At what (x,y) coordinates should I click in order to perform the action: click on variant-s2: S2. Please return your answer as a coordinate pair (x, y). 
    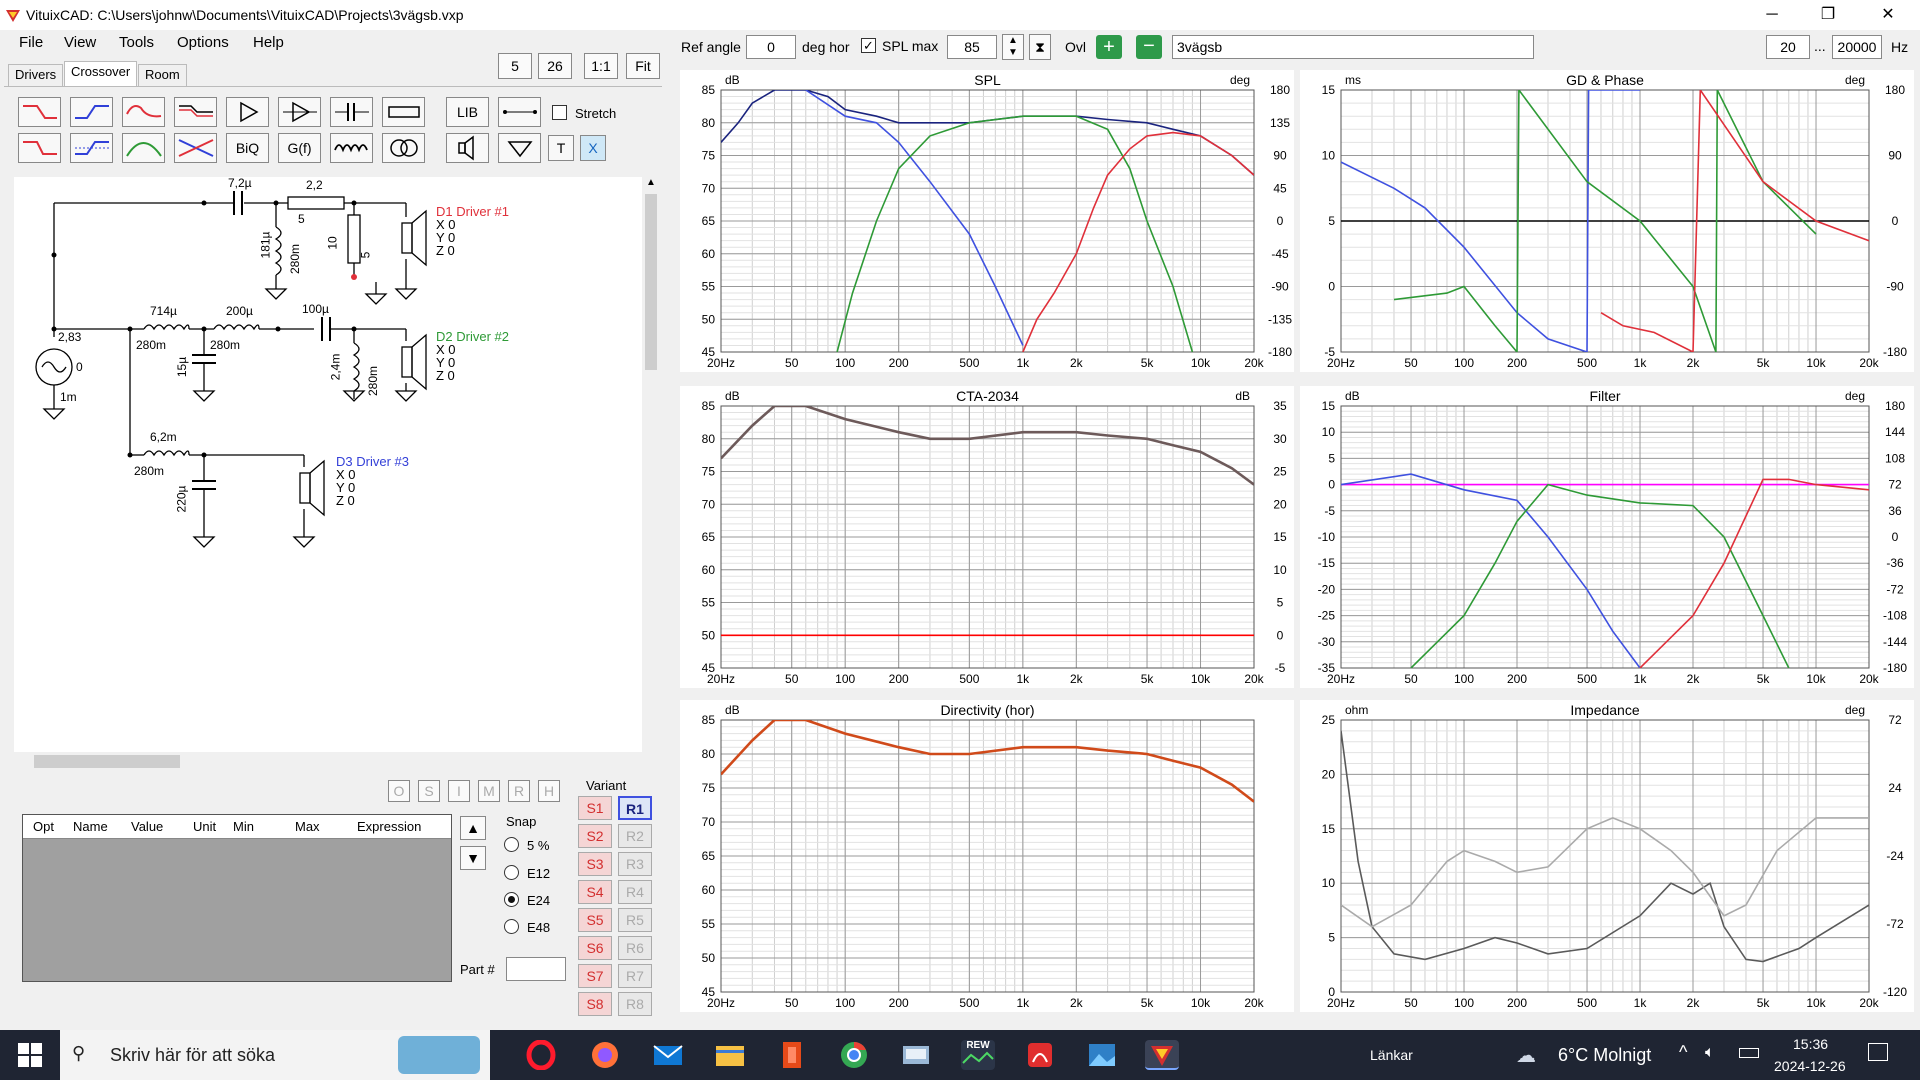
    Looking at the image, I should click on (595, 836).